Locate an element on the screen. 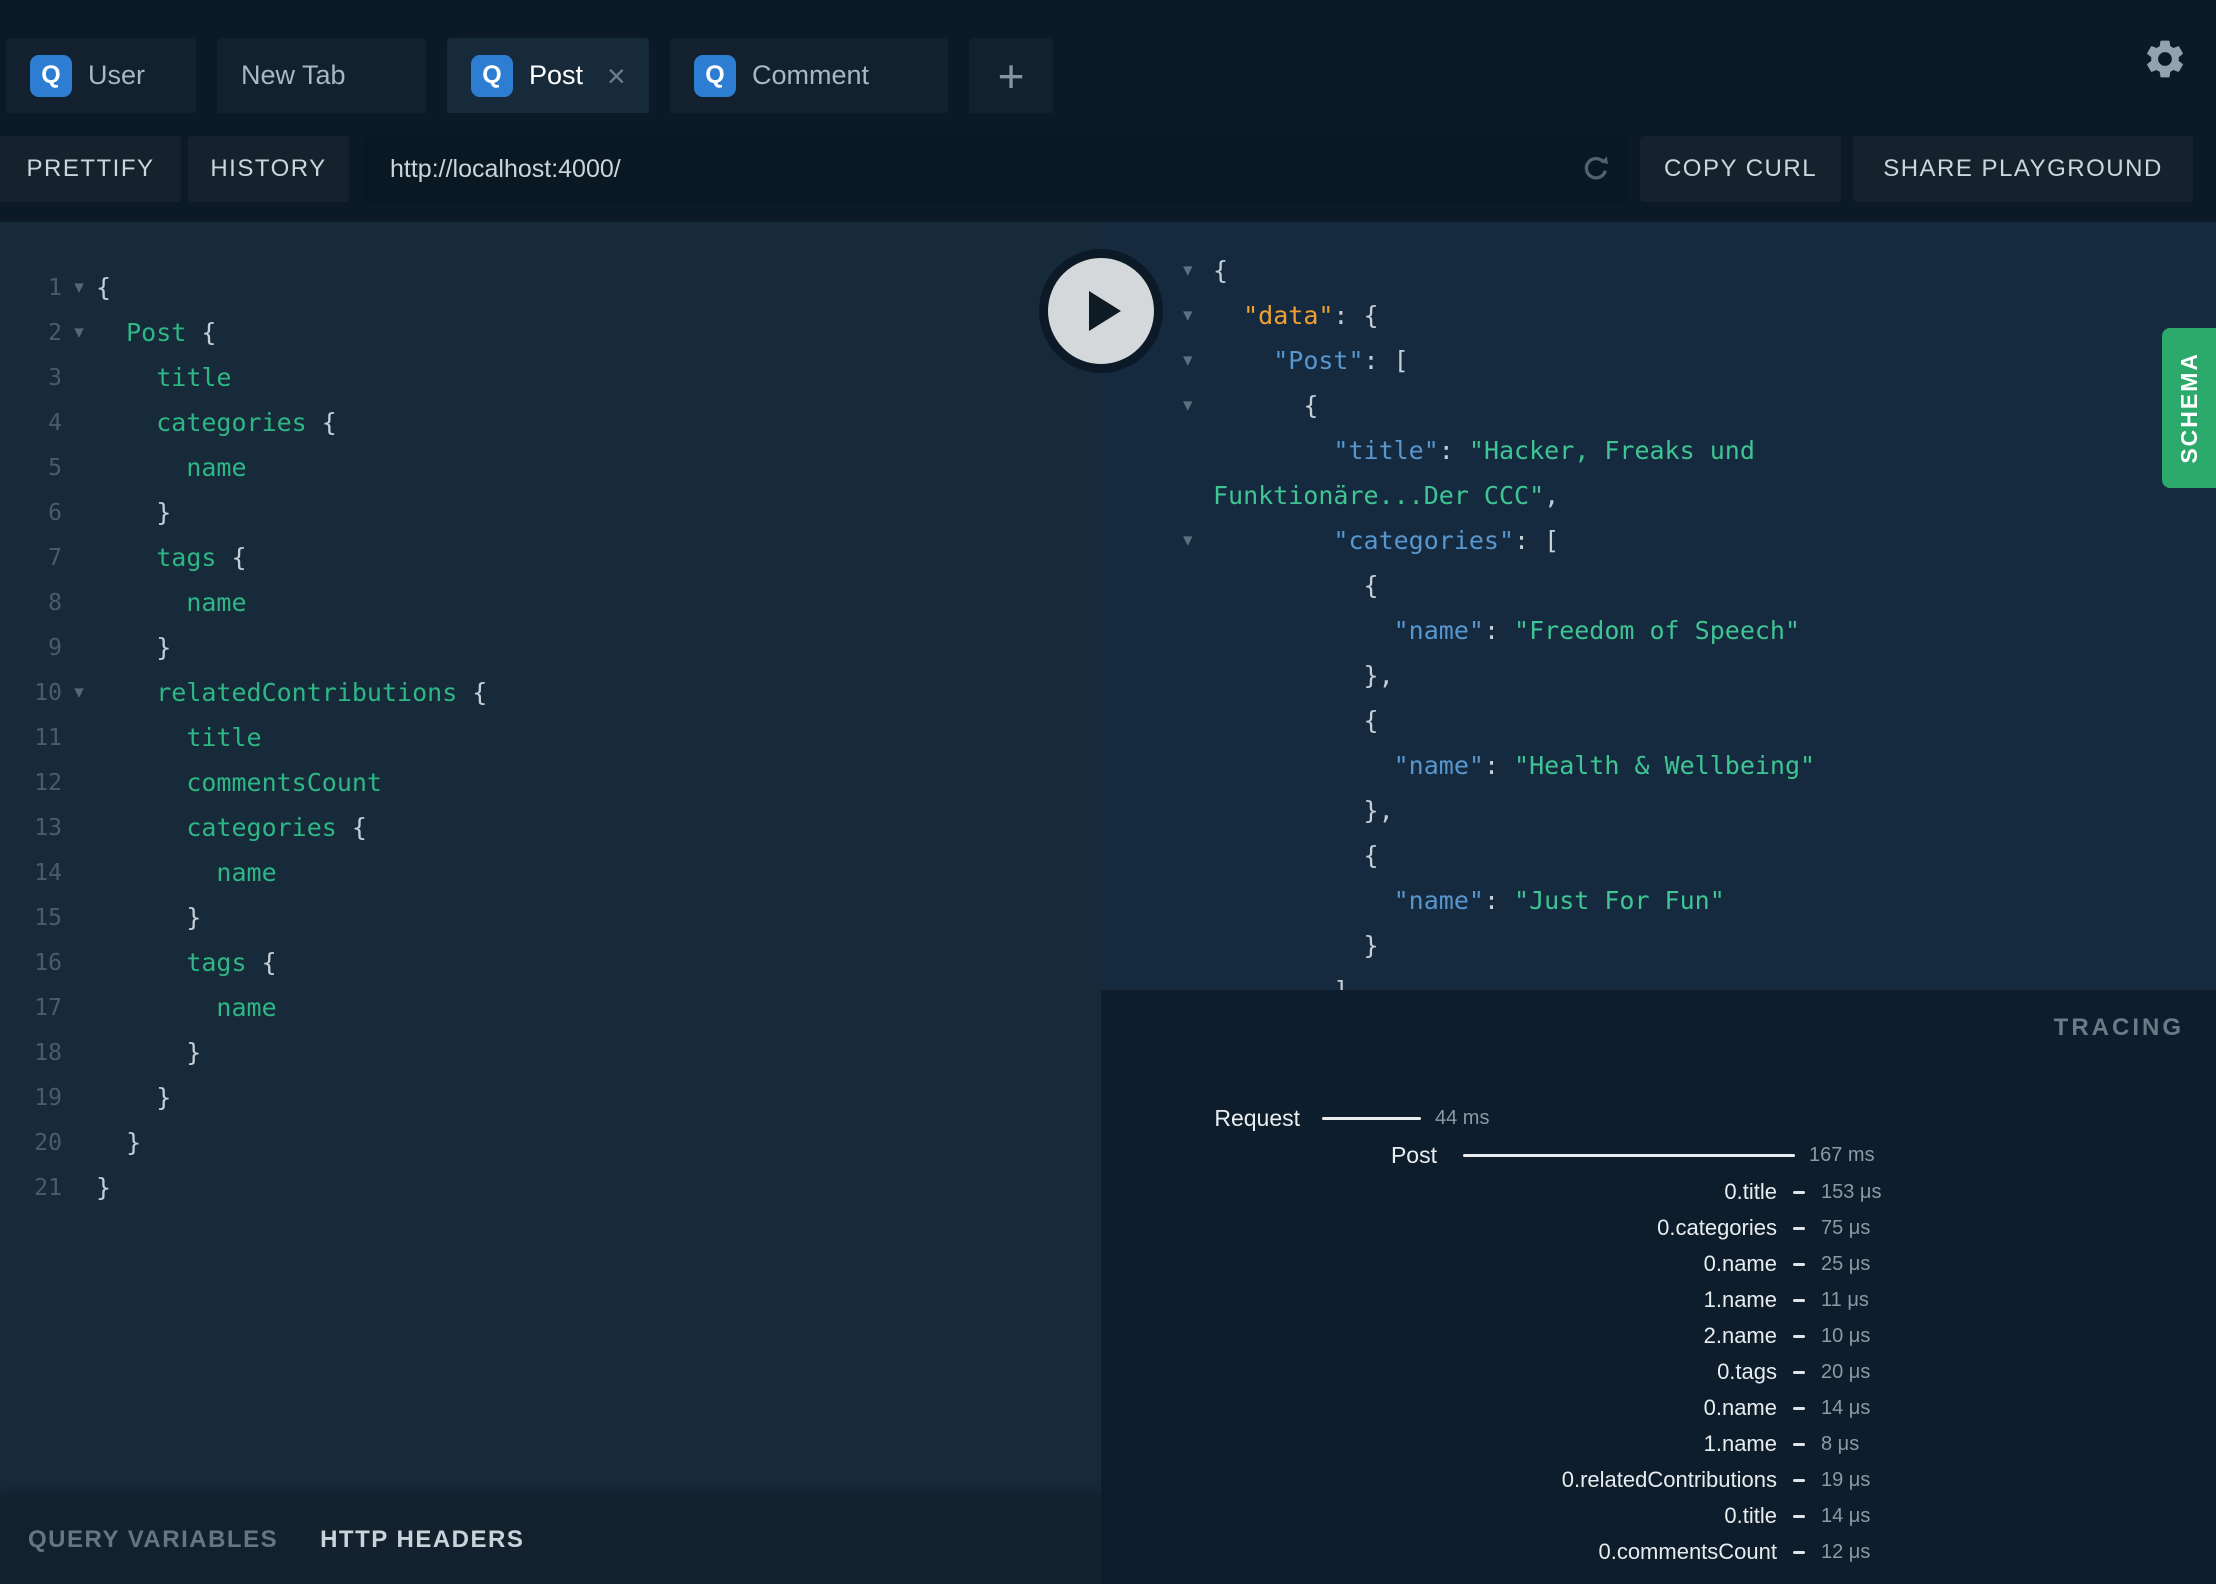 The height and width of the screenshot is (1584, 2216). line-number: 5 is located at coordinates (55, 467).